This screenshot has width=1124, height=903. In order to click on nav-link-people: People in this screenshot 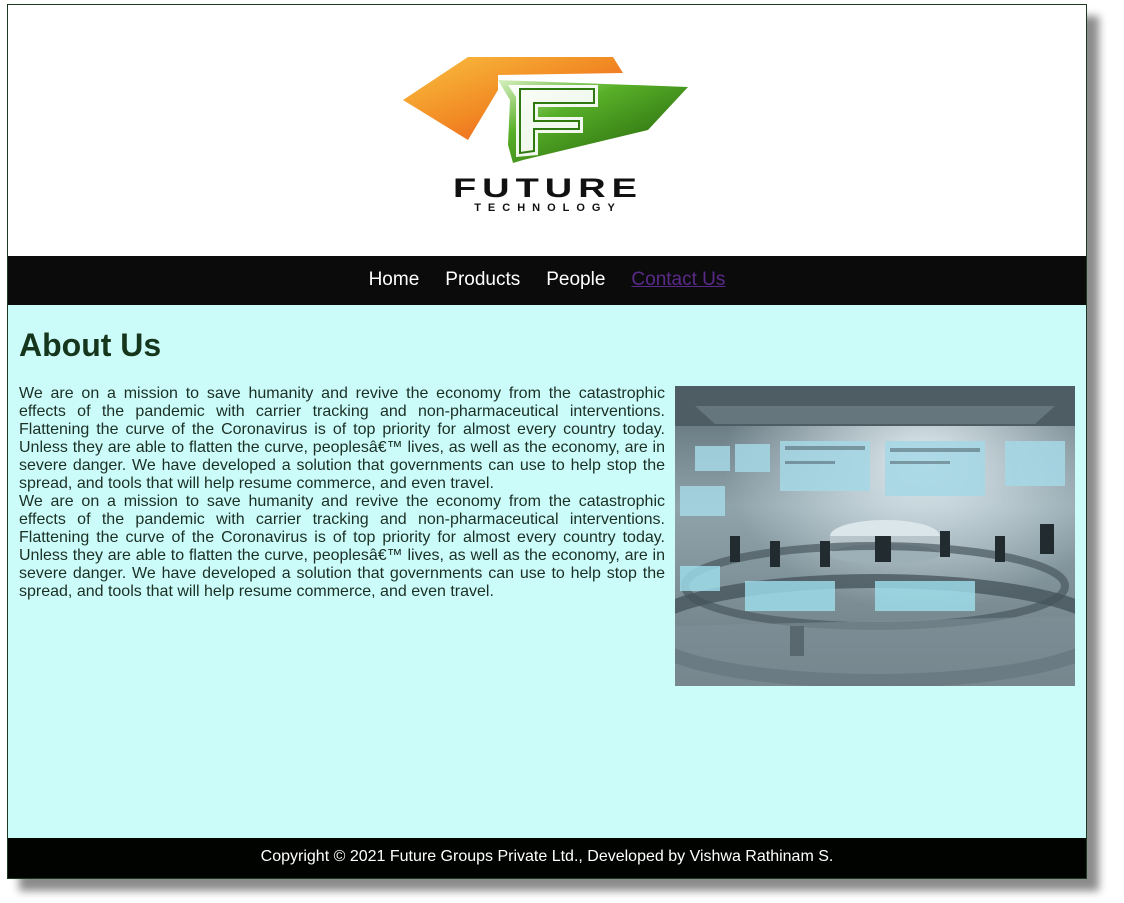, I will do `click(575, 280)`.